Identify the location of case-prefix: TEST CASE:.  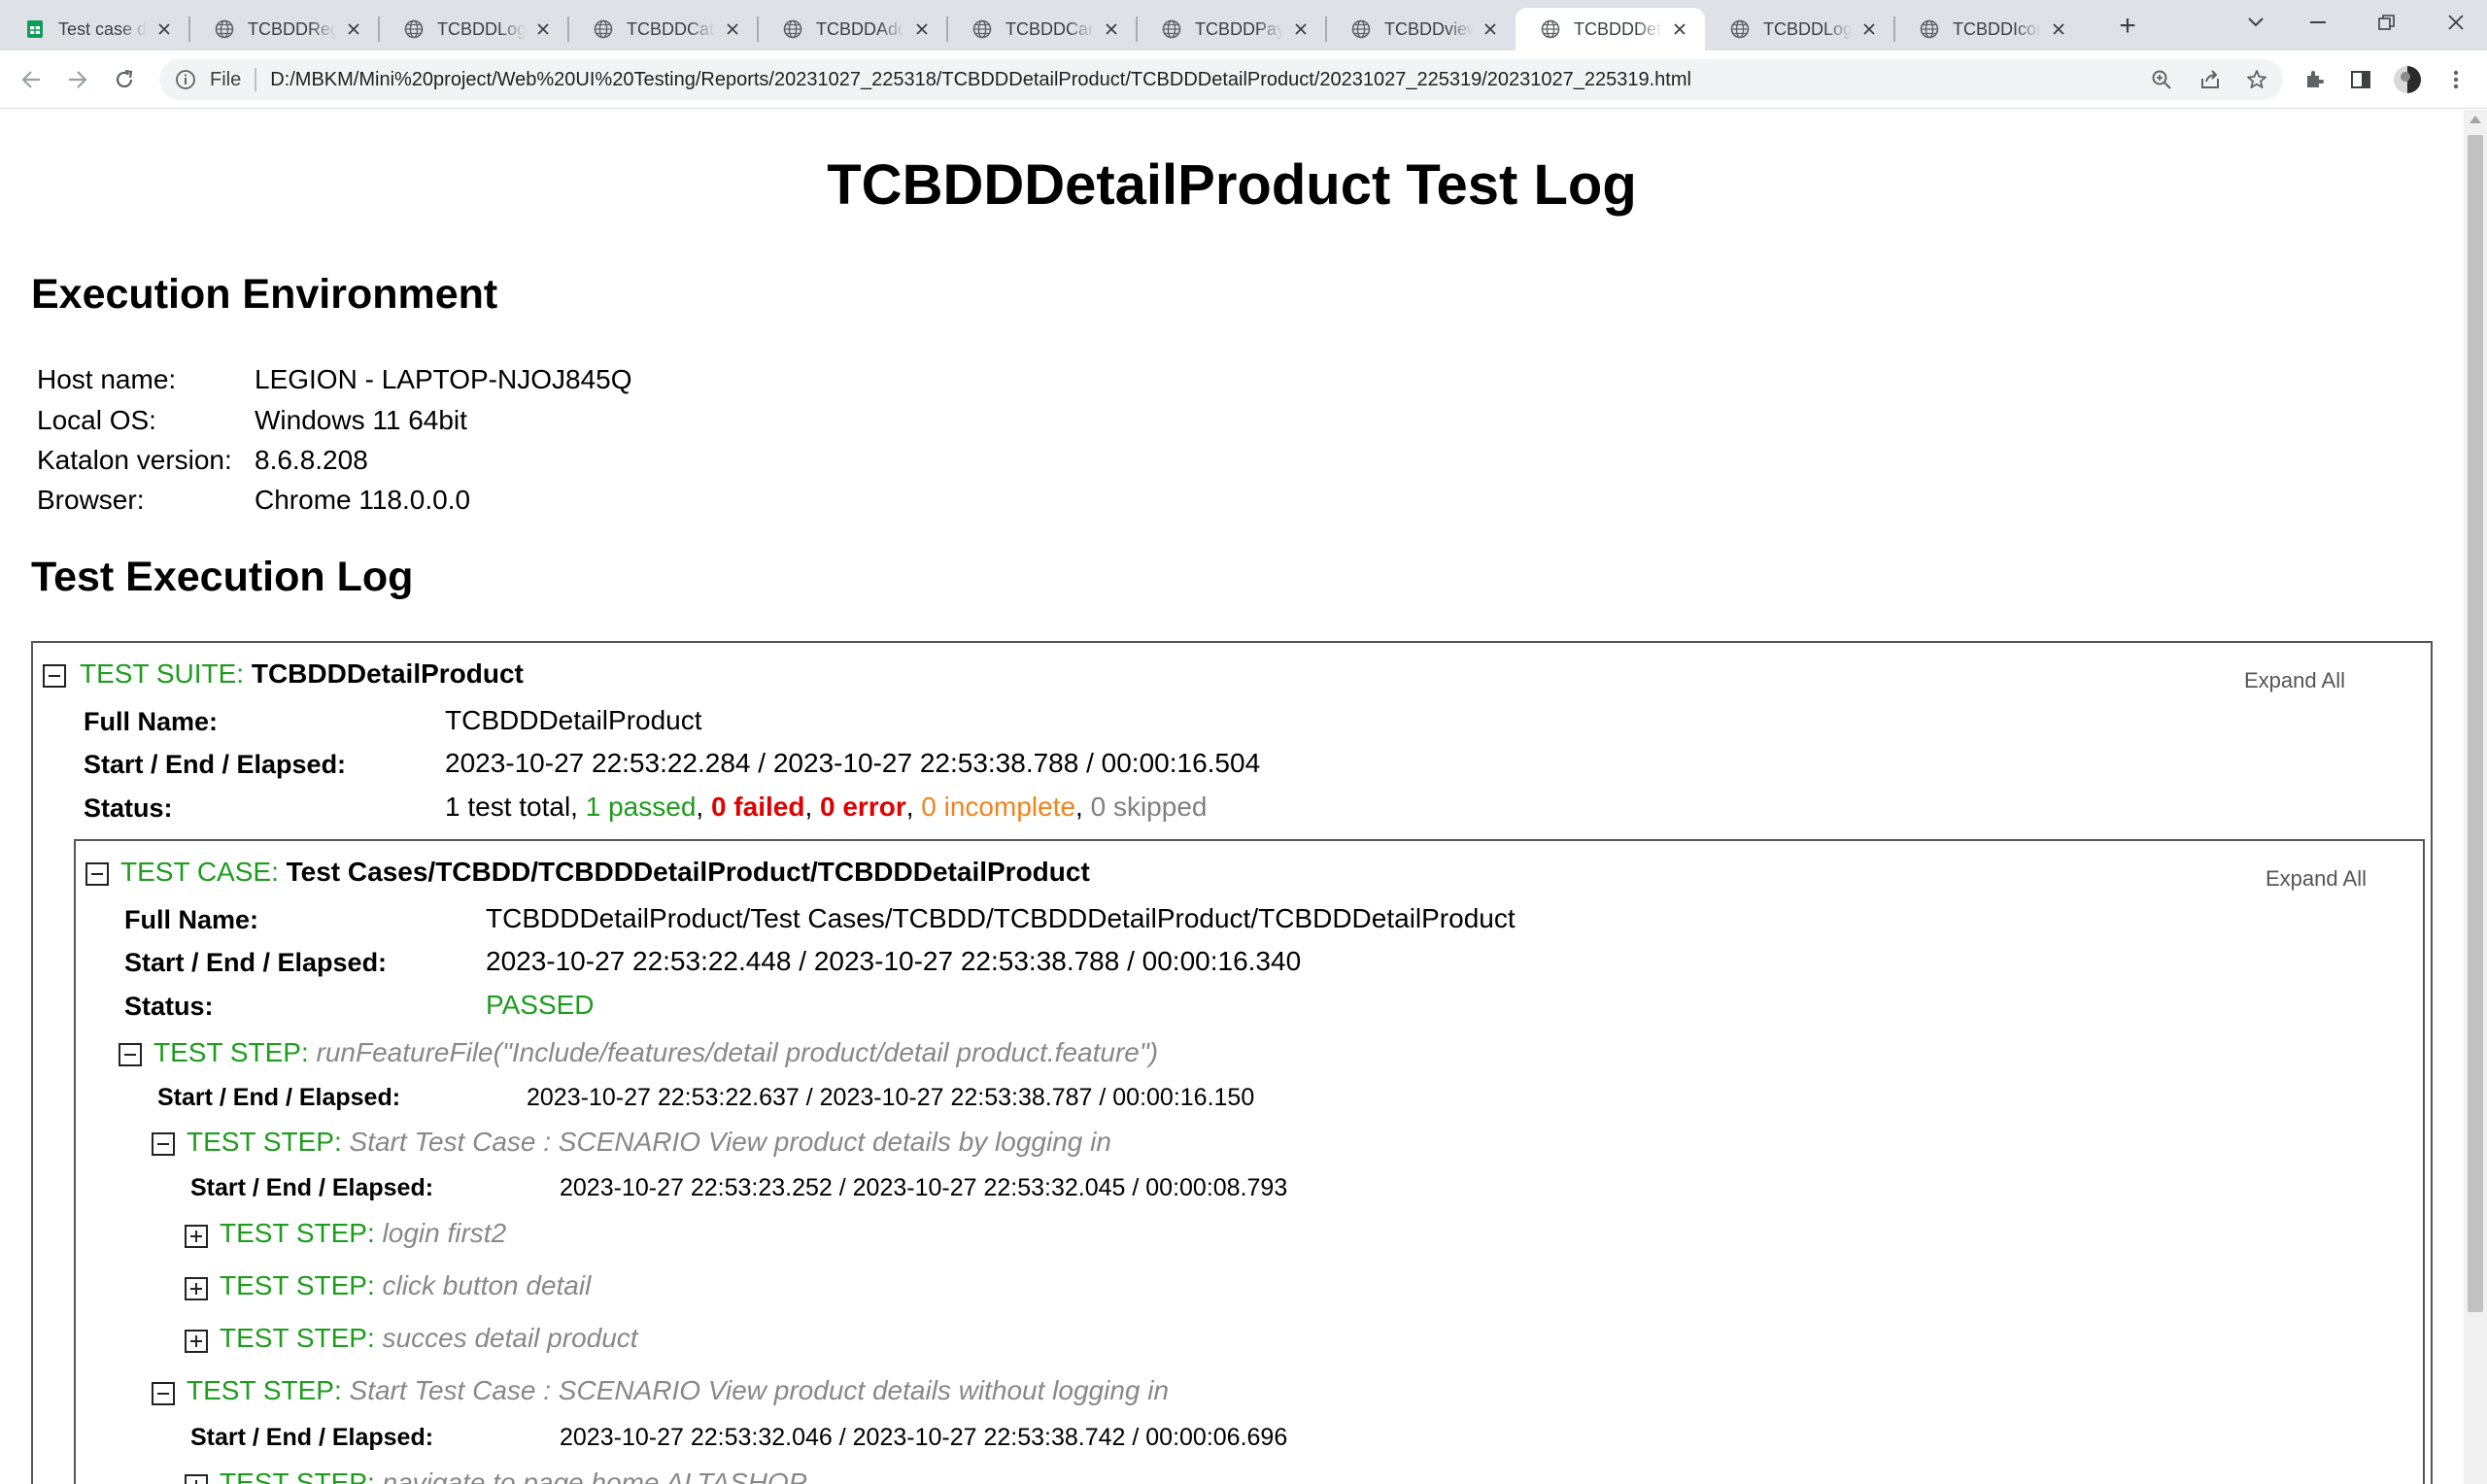
(199, 872).